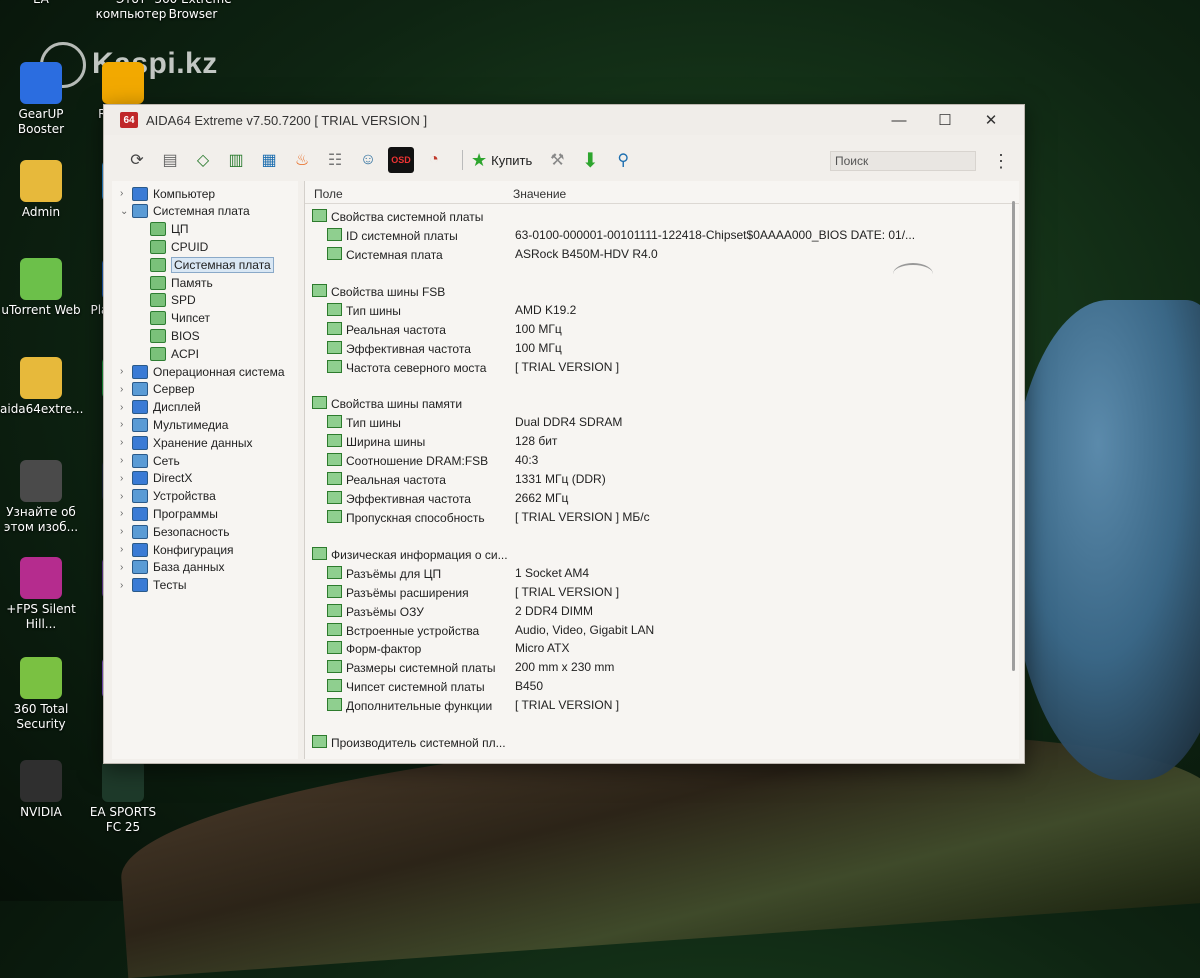 Image resolution: width=1200 pixels, height=978 pixels. What do you see at coordinates (667, 612) in the screenshot?
I see `table-row: Разъёмы ОЗУ 2 DDR4 DIMM` at bounding box center [667, 612].